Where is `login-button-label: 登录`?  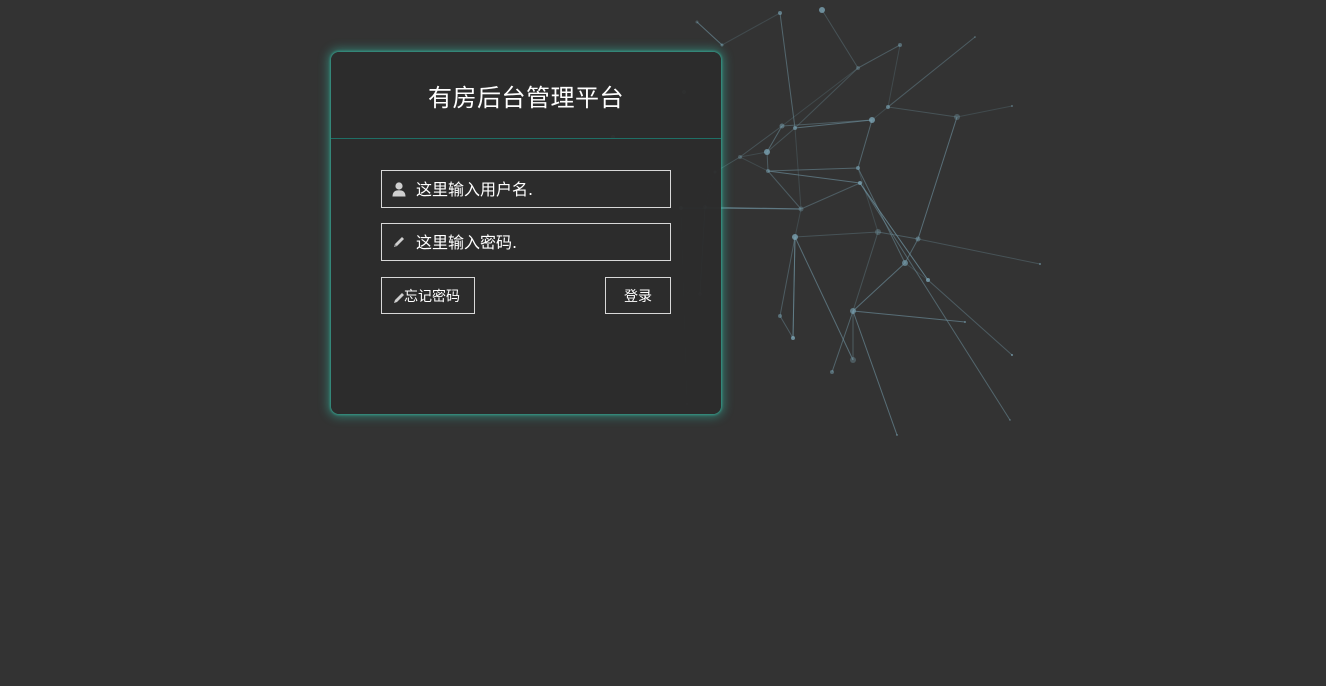 login-button-label: 登录 is located at coordinates (638, 296).